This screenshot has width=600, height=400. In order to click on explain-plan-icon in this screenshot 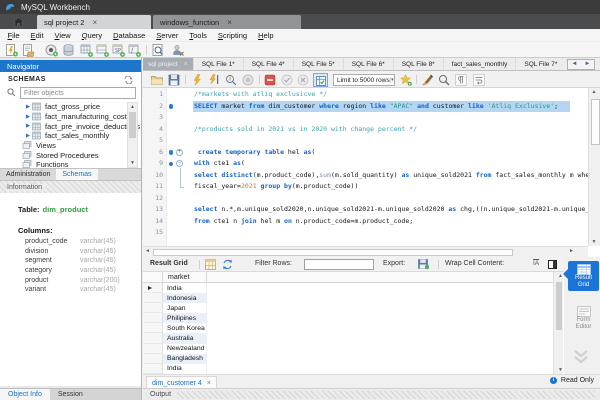, I will do `click(231, 80)`.